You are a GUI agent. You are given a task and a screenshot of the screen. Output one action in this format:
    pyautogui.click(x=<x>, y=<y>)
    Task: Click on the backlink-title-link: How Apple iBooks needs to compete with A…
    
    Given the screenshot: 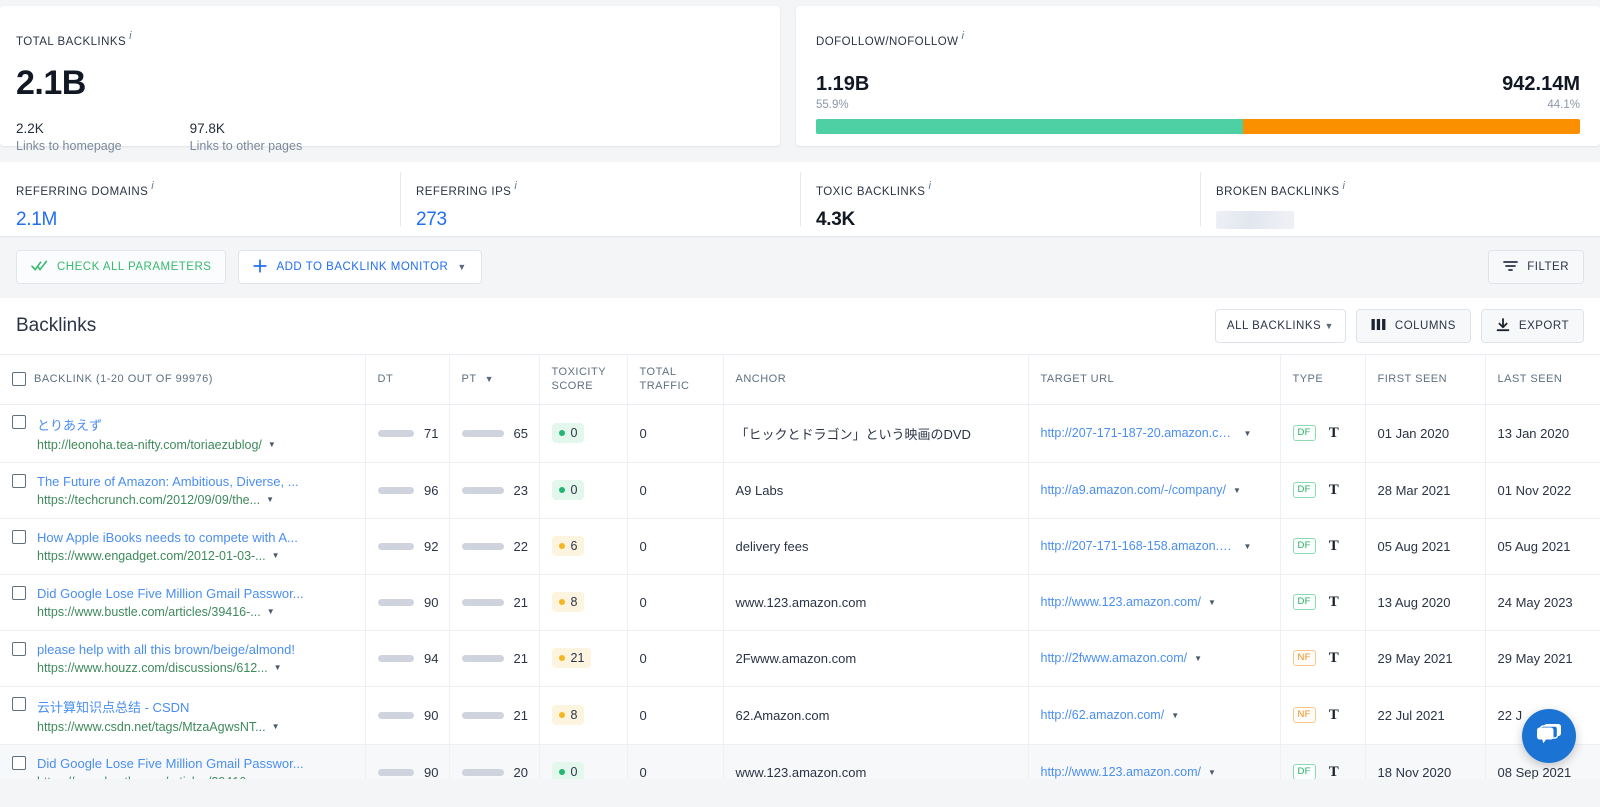 What is the action you would take?
    pyautogui.click(x=167, y=537)
    